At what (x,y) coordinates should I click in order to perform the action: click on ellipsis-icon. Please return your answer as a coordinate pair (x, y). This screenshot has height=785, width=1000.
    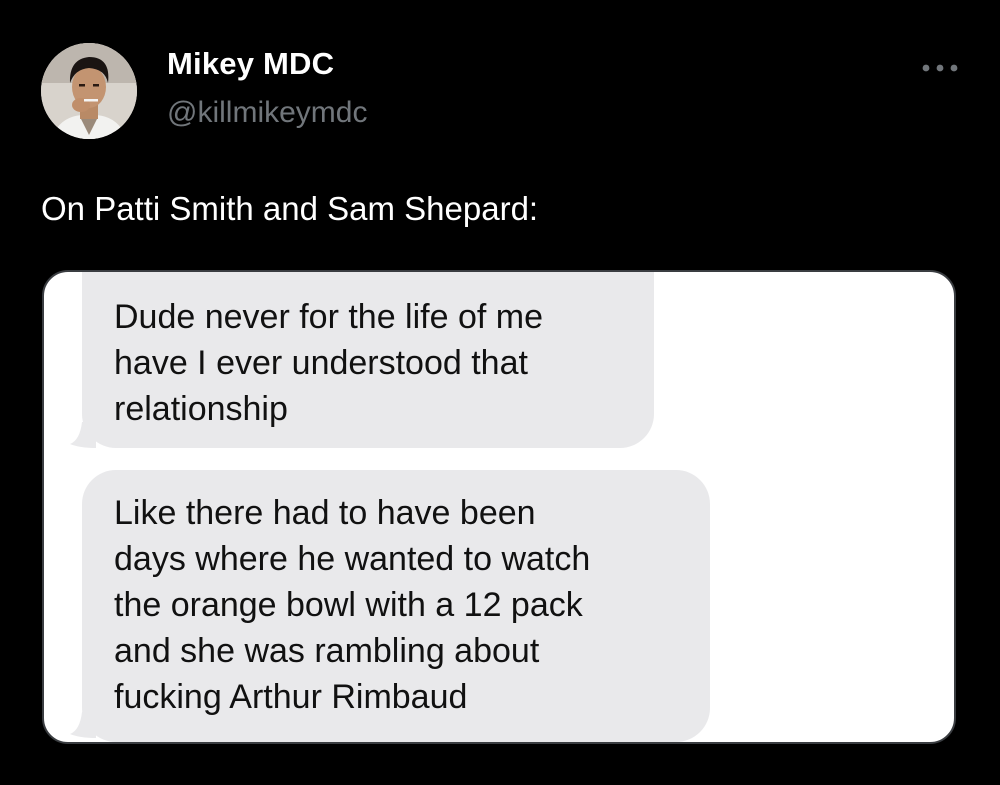
    Looking at the image, I should click on (940, 68).